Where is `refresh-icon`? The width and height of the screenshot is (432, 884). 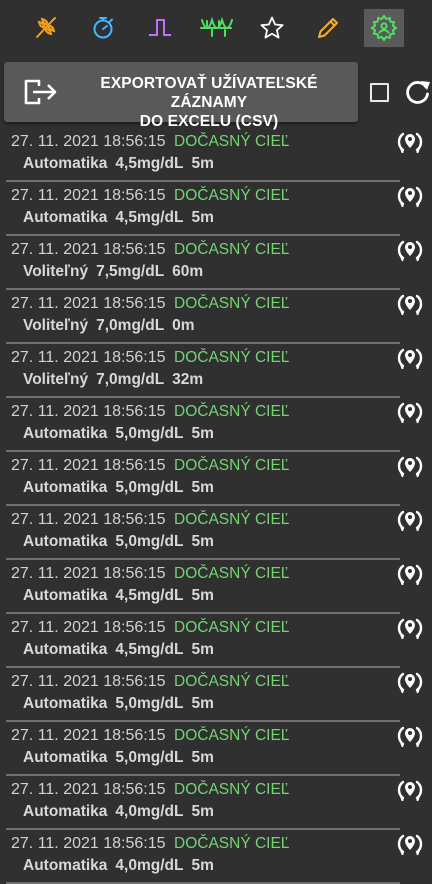 refresh-icon is located at coordinates (417, 92).